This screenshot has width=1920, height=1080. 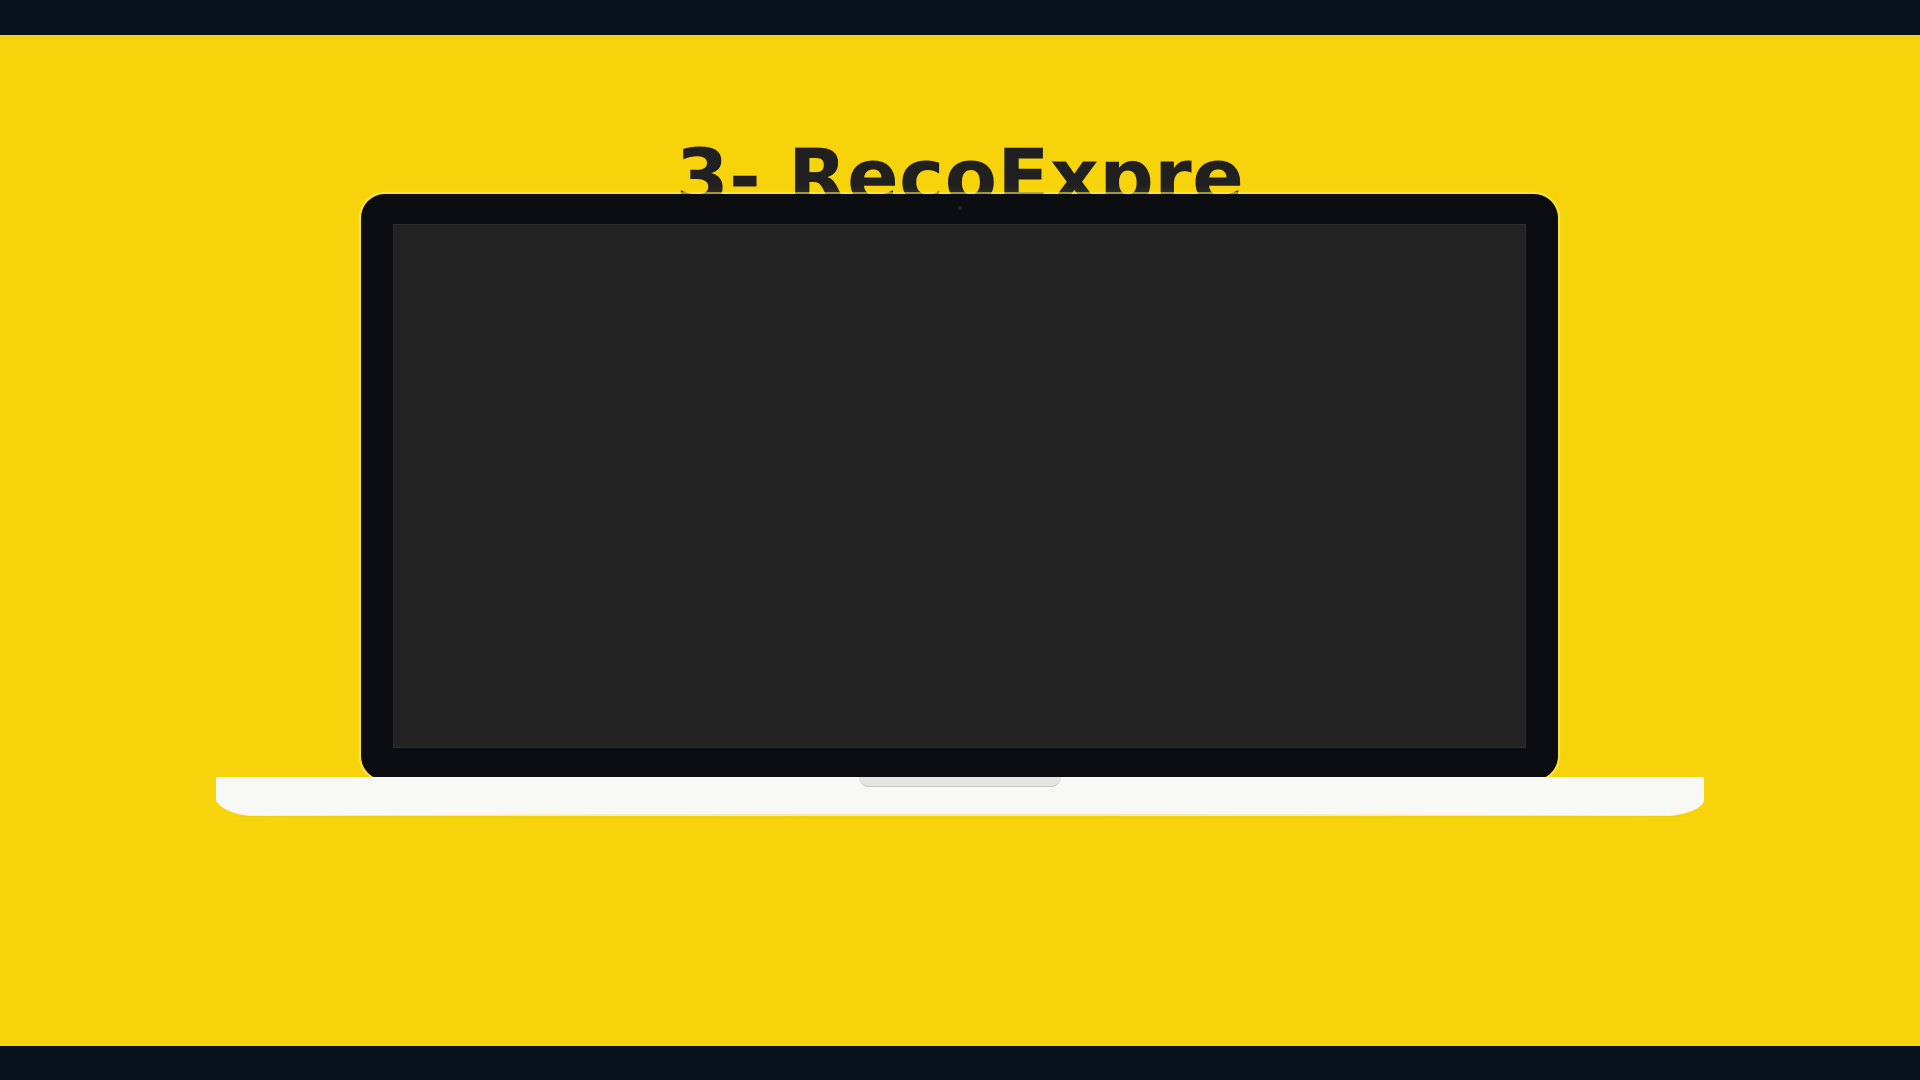 What do you see at coordinates (960, 17) in the screenshot?
I see `top-letterbox` at bounding box center [960, 17].